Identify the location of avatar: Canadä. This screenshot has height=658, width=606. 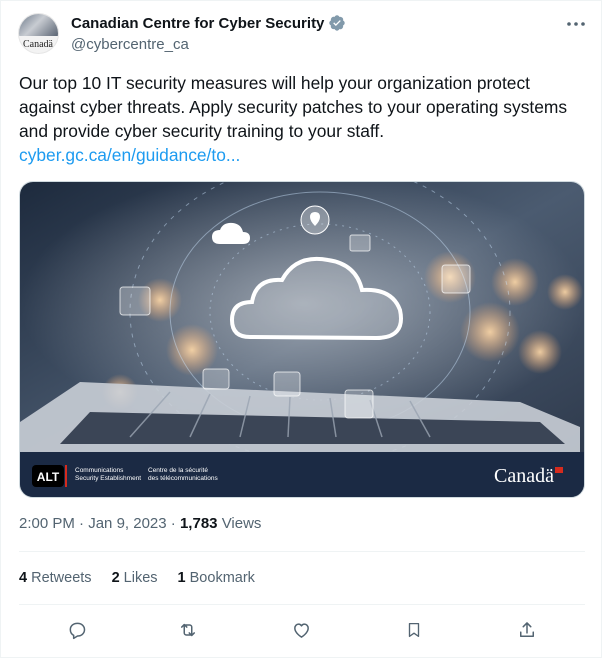
(38, 33).